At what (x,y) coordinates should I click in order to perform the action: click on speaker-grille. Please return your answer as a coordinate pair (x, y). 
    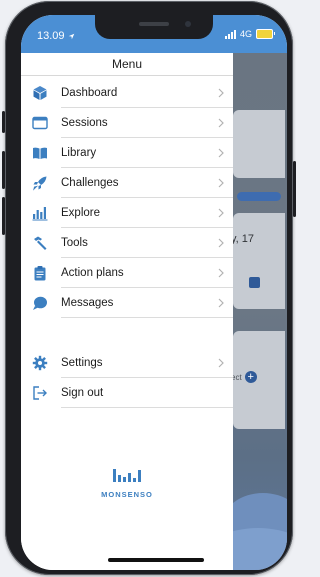
    Looking at the image, I should click on (154, 24).